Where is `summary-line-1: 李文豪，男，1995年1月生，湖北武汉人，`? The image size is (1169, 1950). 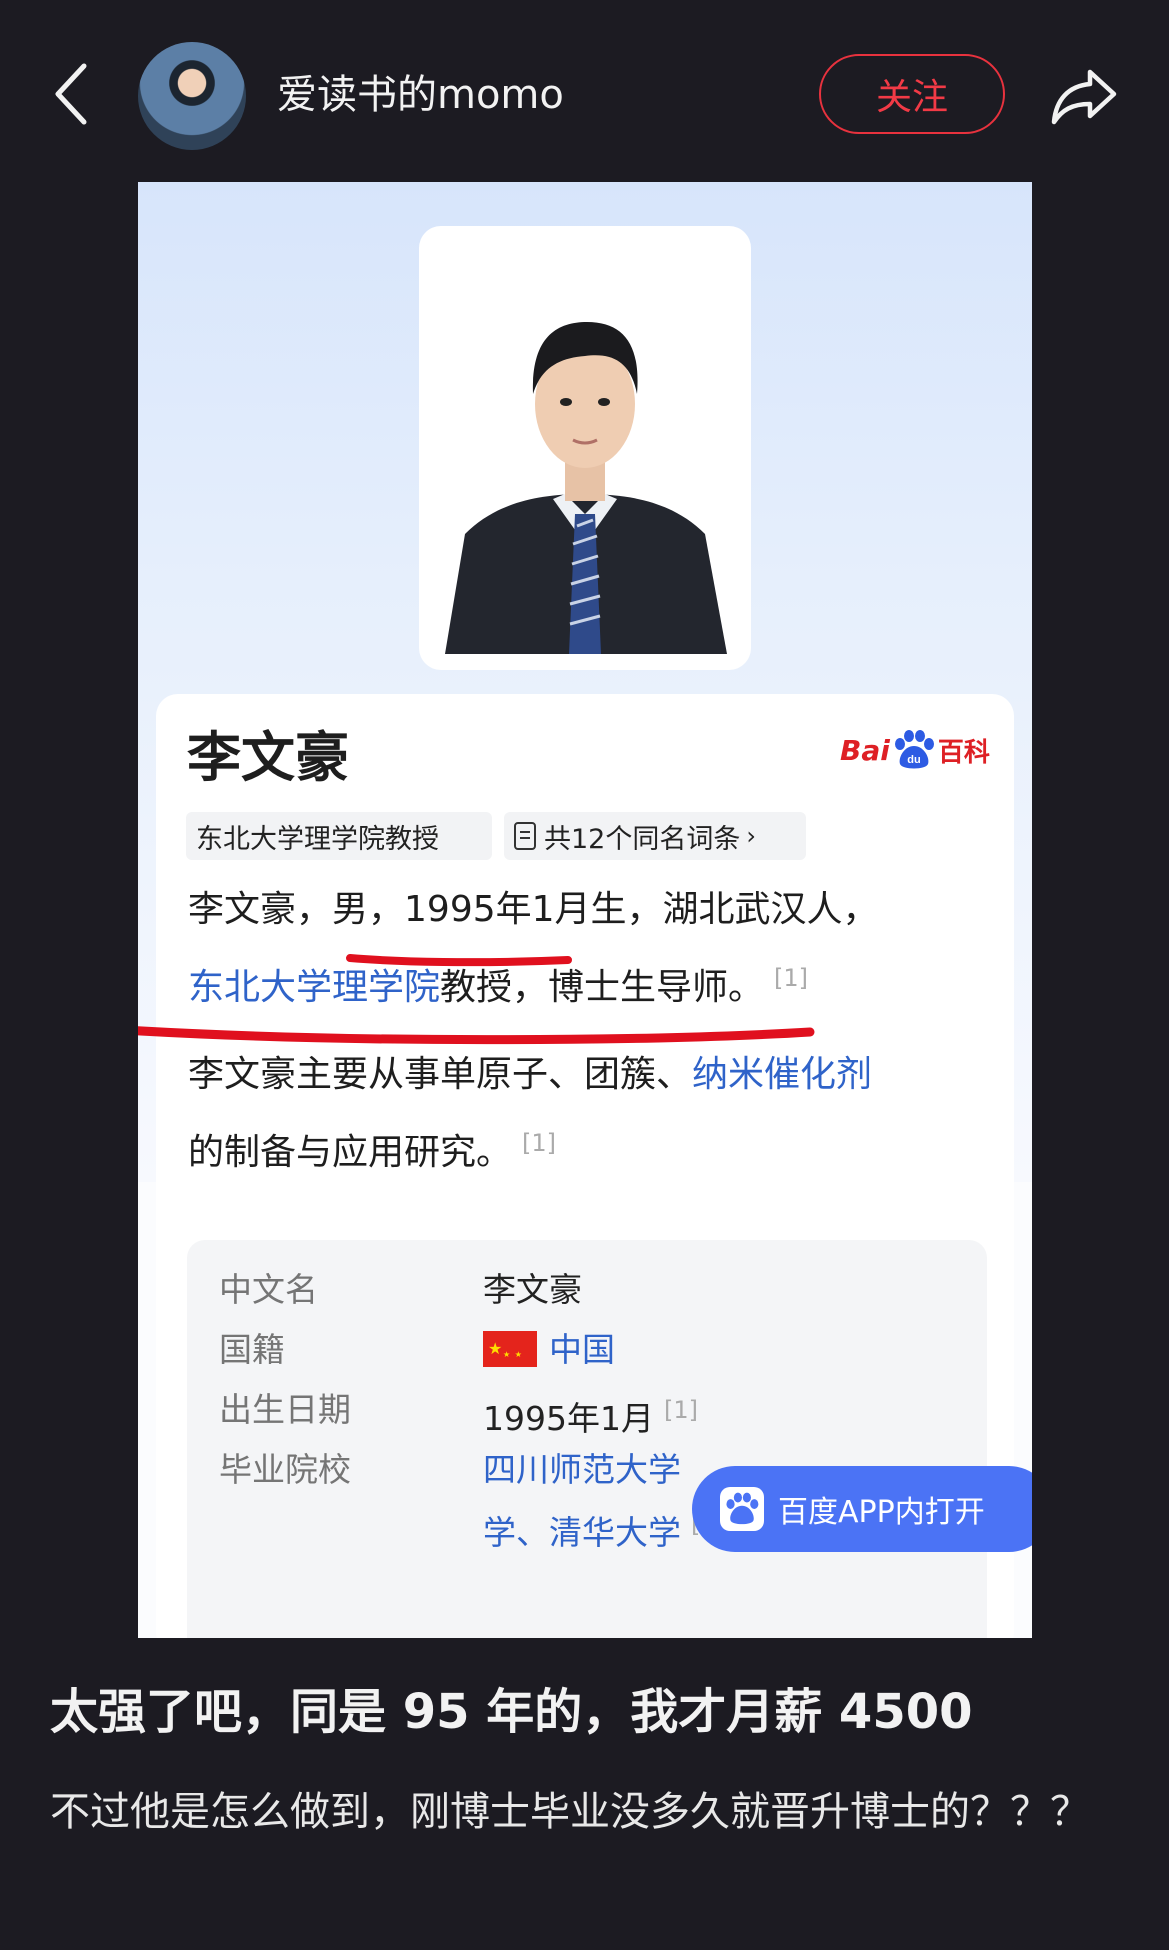 summary-line-1: 李文豪，男，1995年1月生，湖北武汉人， is located at coordinates (533, 910).